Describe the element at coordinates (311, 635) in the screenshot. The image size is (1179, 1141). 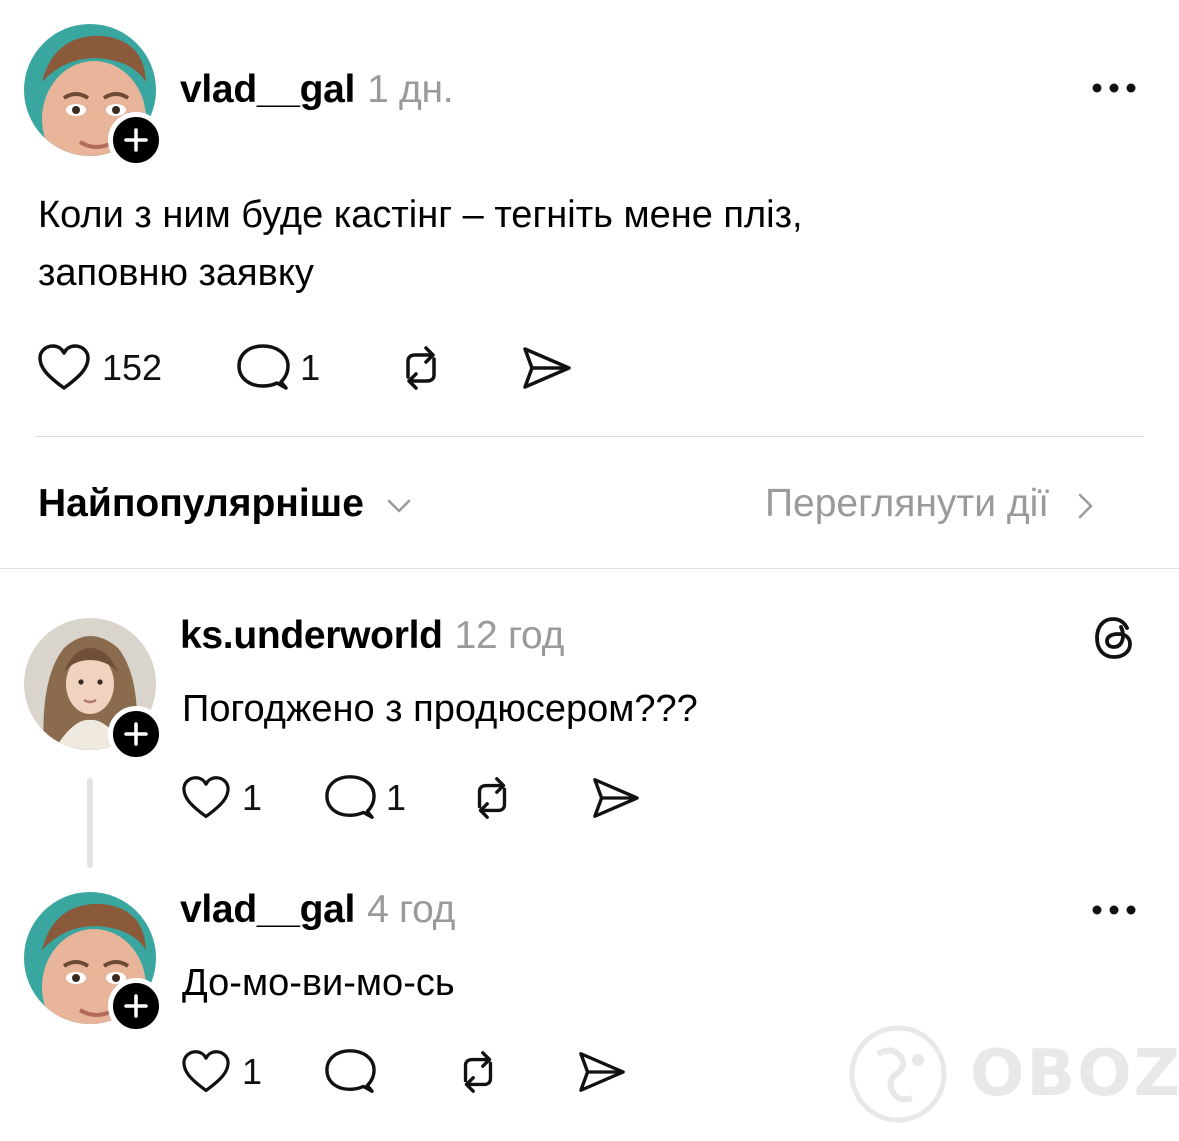
I see `username-link: ks.underworld` at that location.